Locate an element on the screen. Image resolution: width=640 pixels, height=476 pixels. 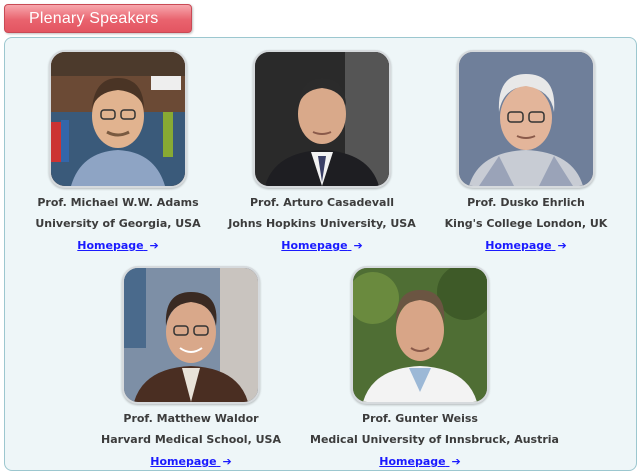
speaker-affiliation: Medical University of Innsbruck, Austria is located at coordinates (434, 439).